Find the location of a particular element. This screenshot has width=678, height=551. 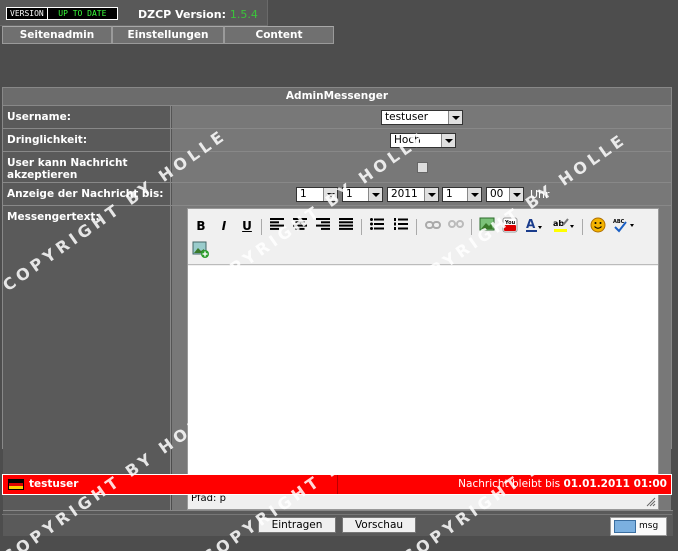

dringlichkeit-row: Dringlichkeit: Hoch is located at coordinates (337, 140).